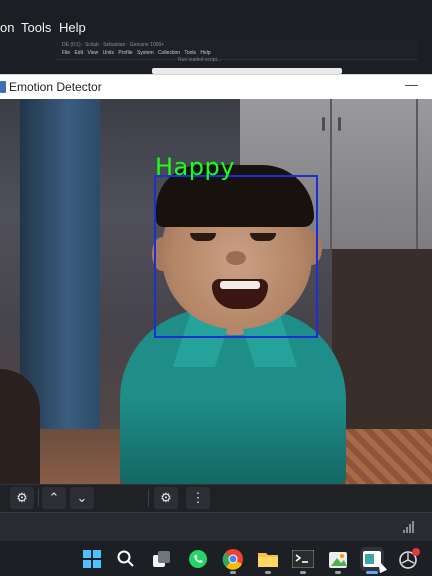 The image size is (432, 576). Describe the element at coordinates (54, 498) in the screenshot. I see `chevron-up-icon: ⌃` at that location.